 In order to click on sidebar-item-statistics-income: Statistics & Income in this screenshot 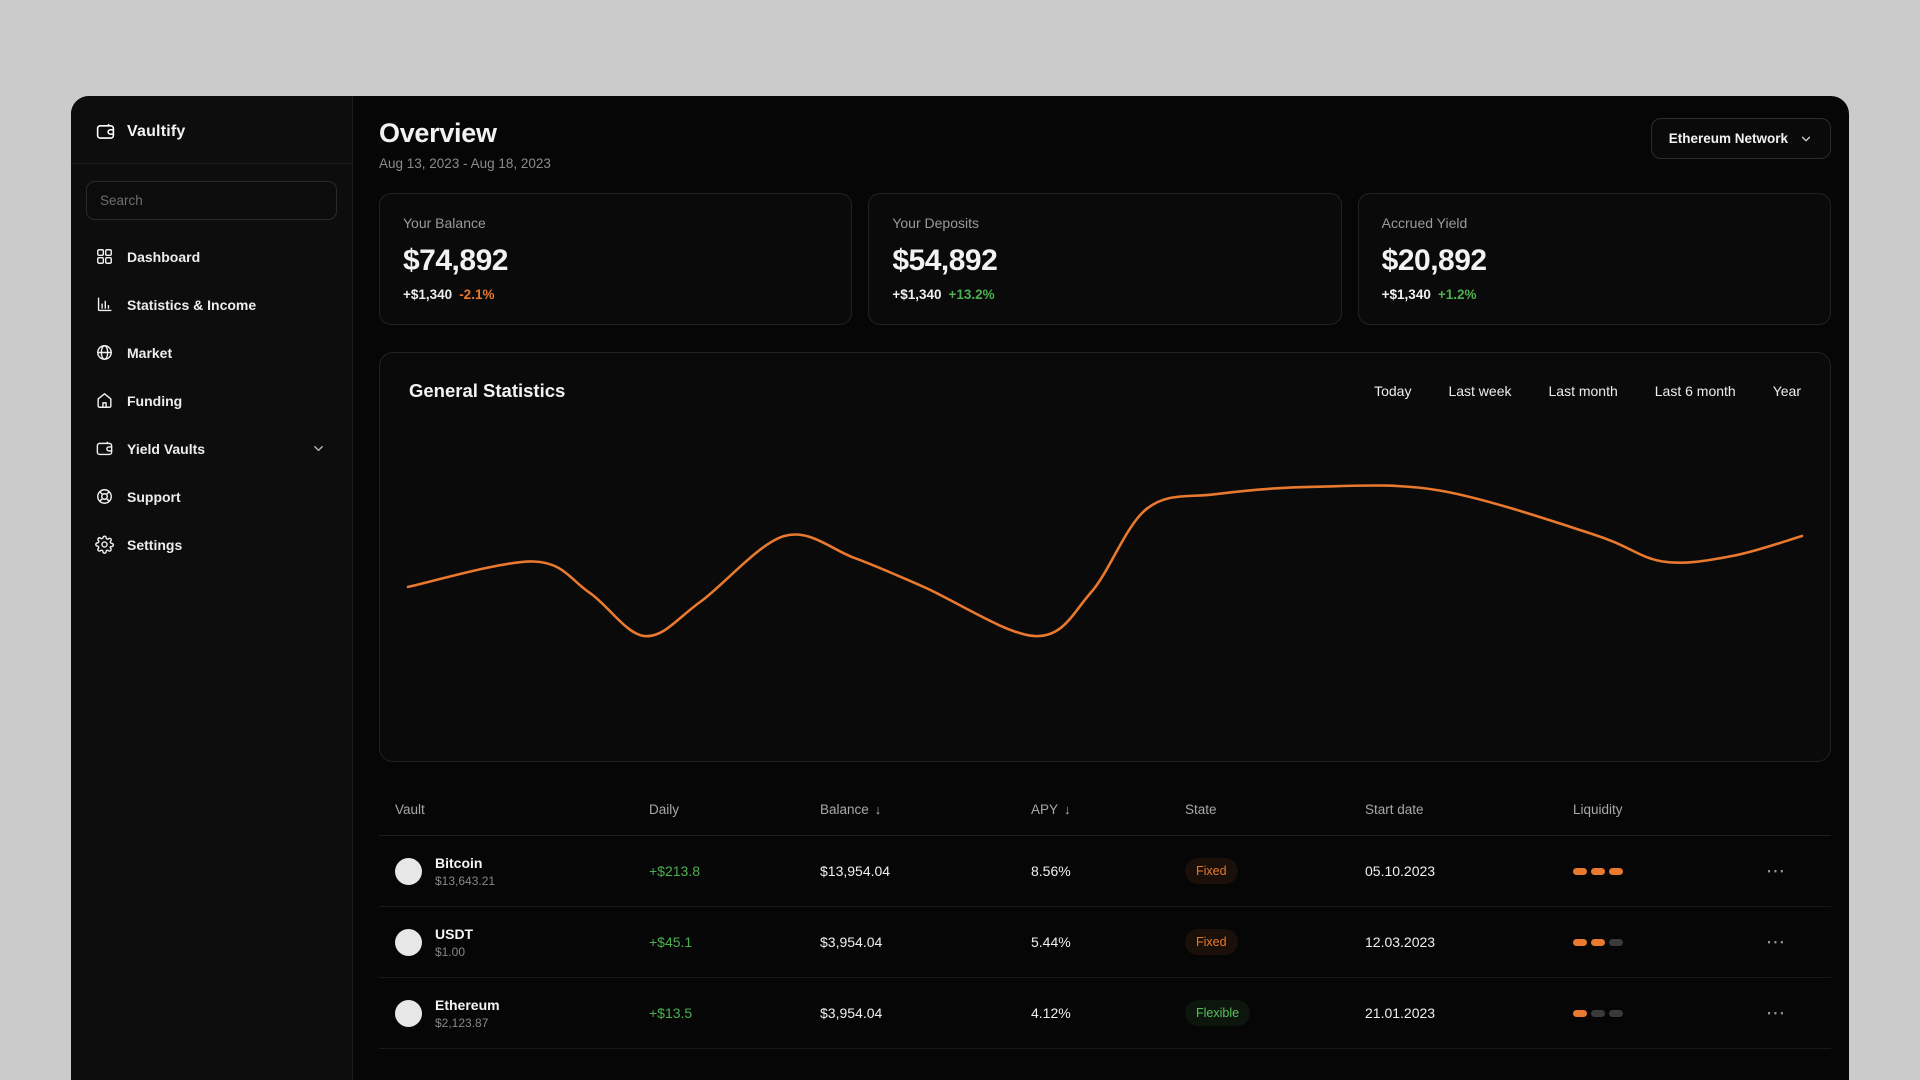, I will do `click(211, 304)`.